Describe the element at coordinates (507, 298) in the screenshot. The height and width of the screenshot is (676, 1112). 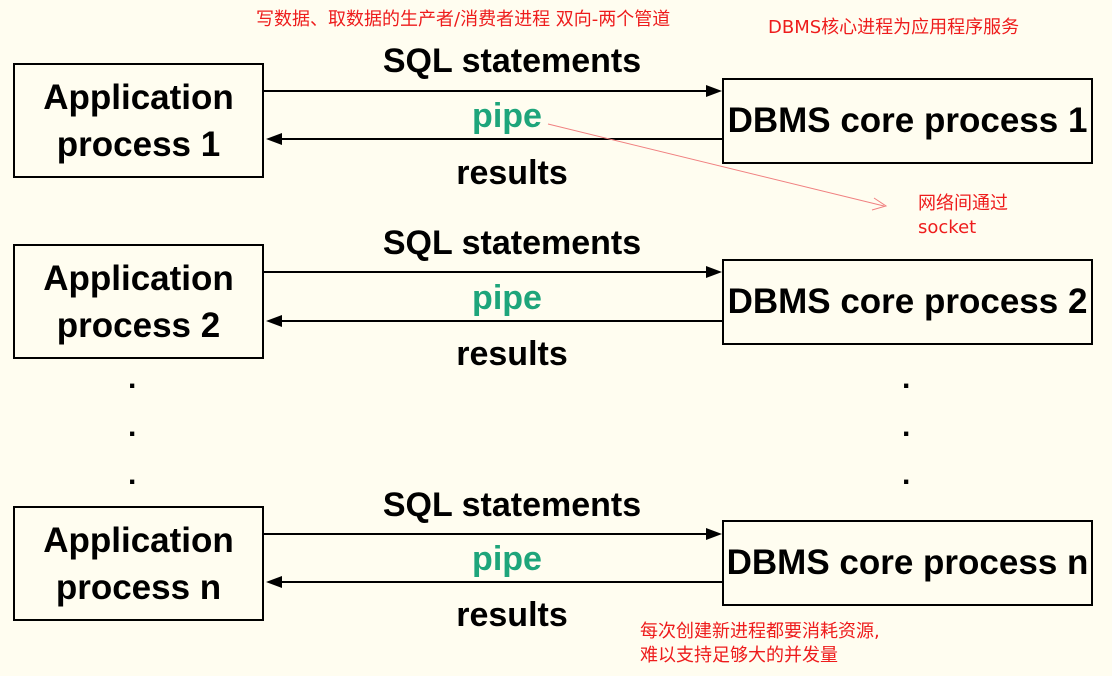
I see `pipe-label-2: pipe` at that location.